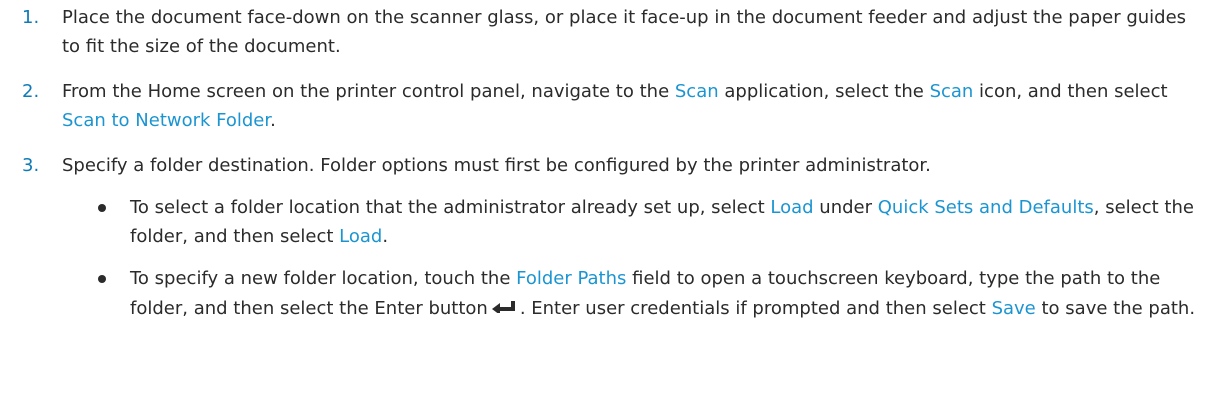 The height and width of the screenshot is (416, 1216). Describe the element at coordinates (985, 207) in the screenshot. I see `ui-term-quick-sets-and-defaults: Quick Sets and Defaults` at that location.